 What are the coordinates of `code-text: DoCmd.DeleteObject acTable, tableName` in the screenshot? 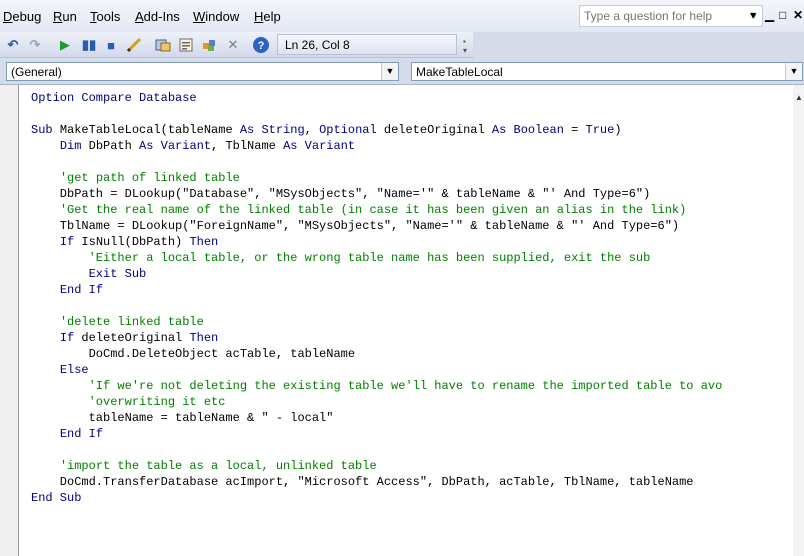 It's located at (193, 354).